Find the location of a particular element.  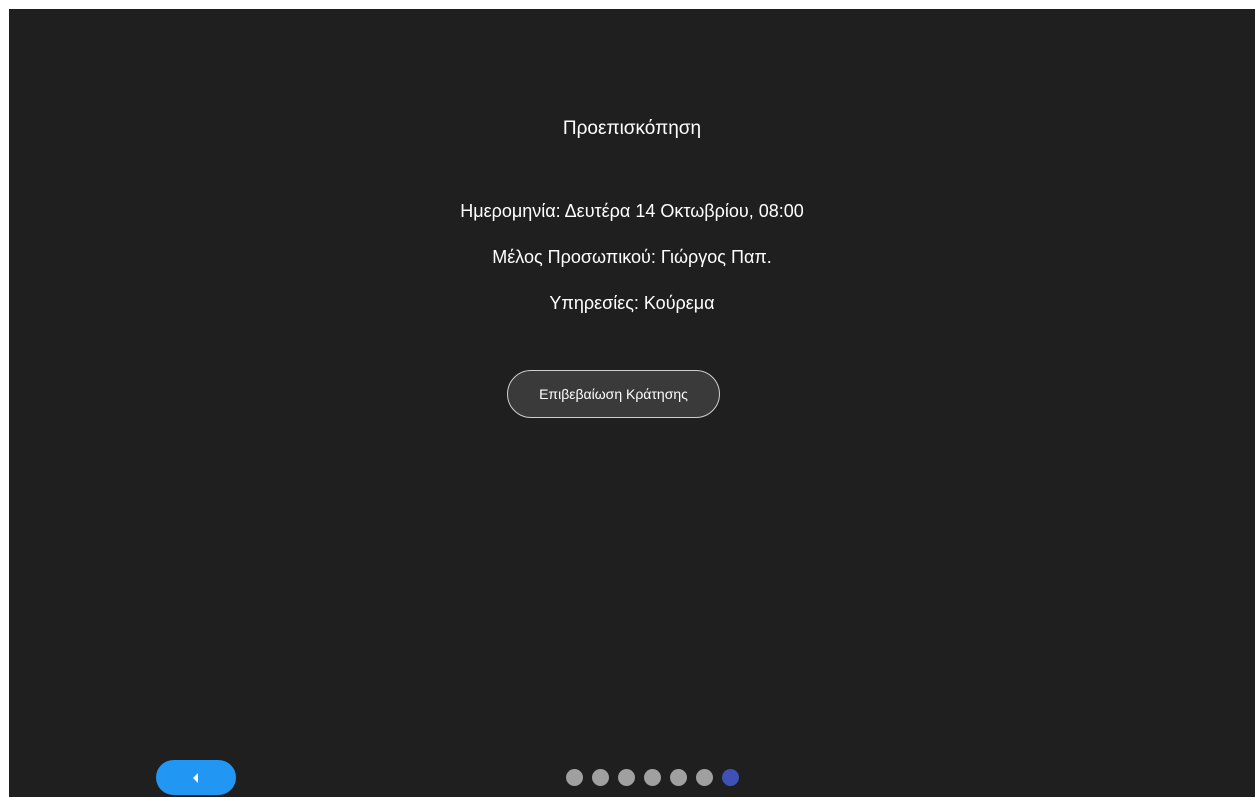

appointment-date: Ημερομηνία: Δευτέρα 14 Οκτωβρίου, 08:00 is located at coordinates (632, 211).